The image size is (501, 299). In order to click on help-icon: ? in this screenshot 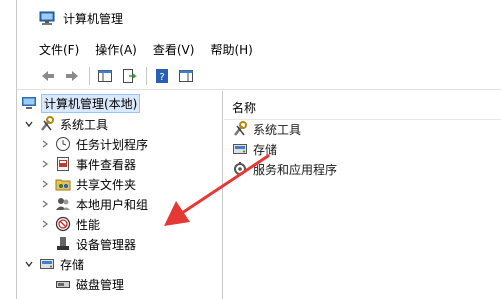, I will do `click(162, 75)`.